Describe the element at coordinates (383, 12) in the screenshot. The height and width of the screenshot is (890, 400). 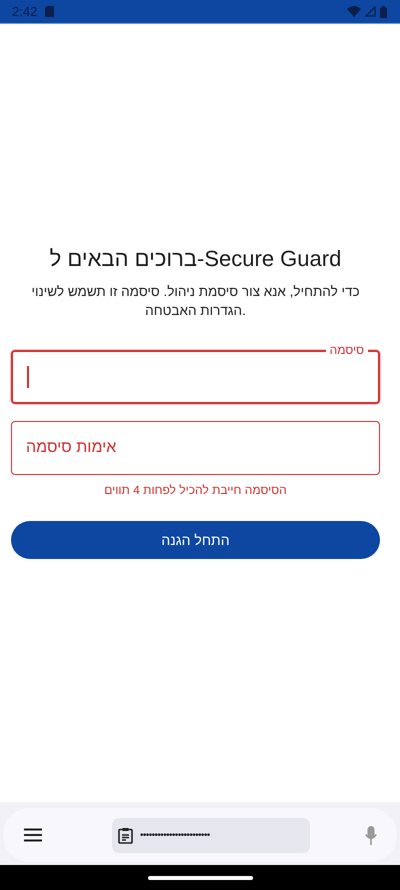
I see `battery-icon` at that location.